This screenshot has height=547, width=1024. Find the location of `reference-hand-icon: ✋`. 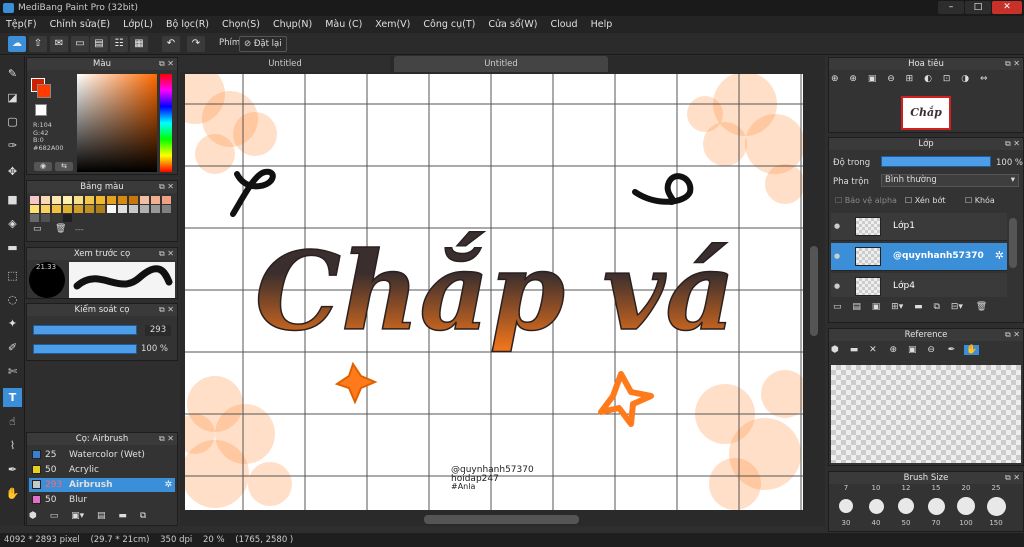

reference-hand-icon: ✋ is located at coordinates (972, 350).